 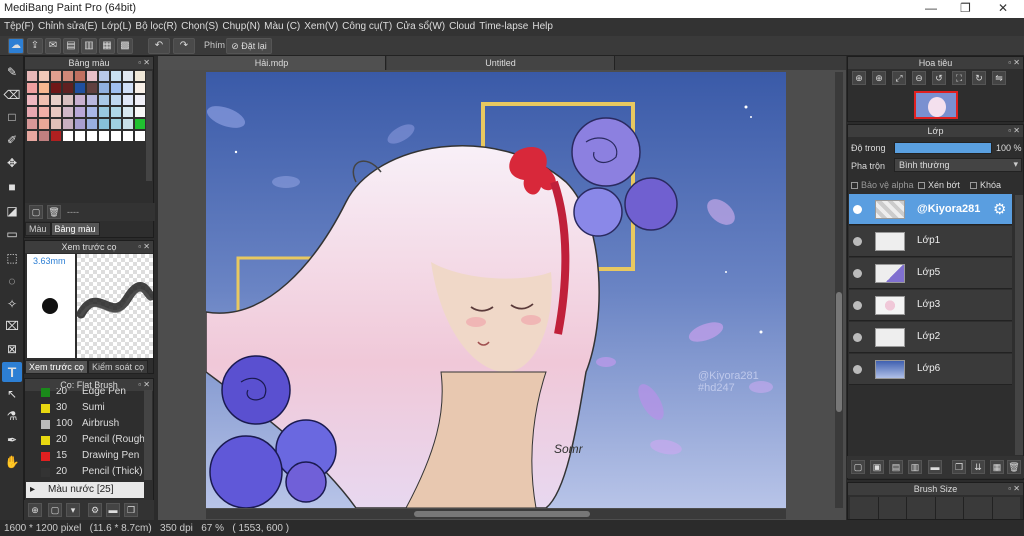 I want to click on swatch-grid, so click(x=87, y=126).